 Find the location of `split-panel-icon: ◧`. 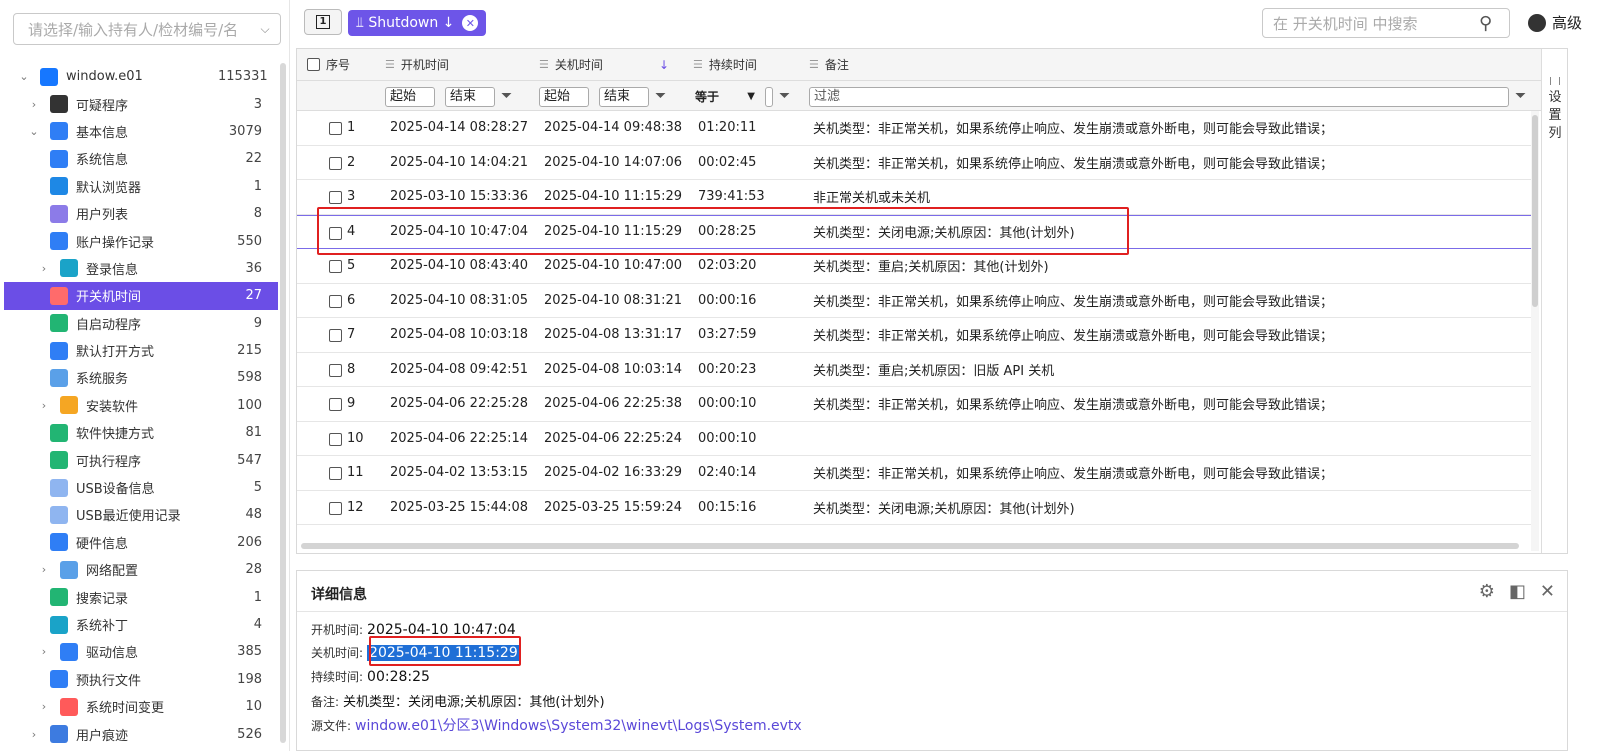

split-panel-icon: ◧ is located at coordinates (1517, 591).